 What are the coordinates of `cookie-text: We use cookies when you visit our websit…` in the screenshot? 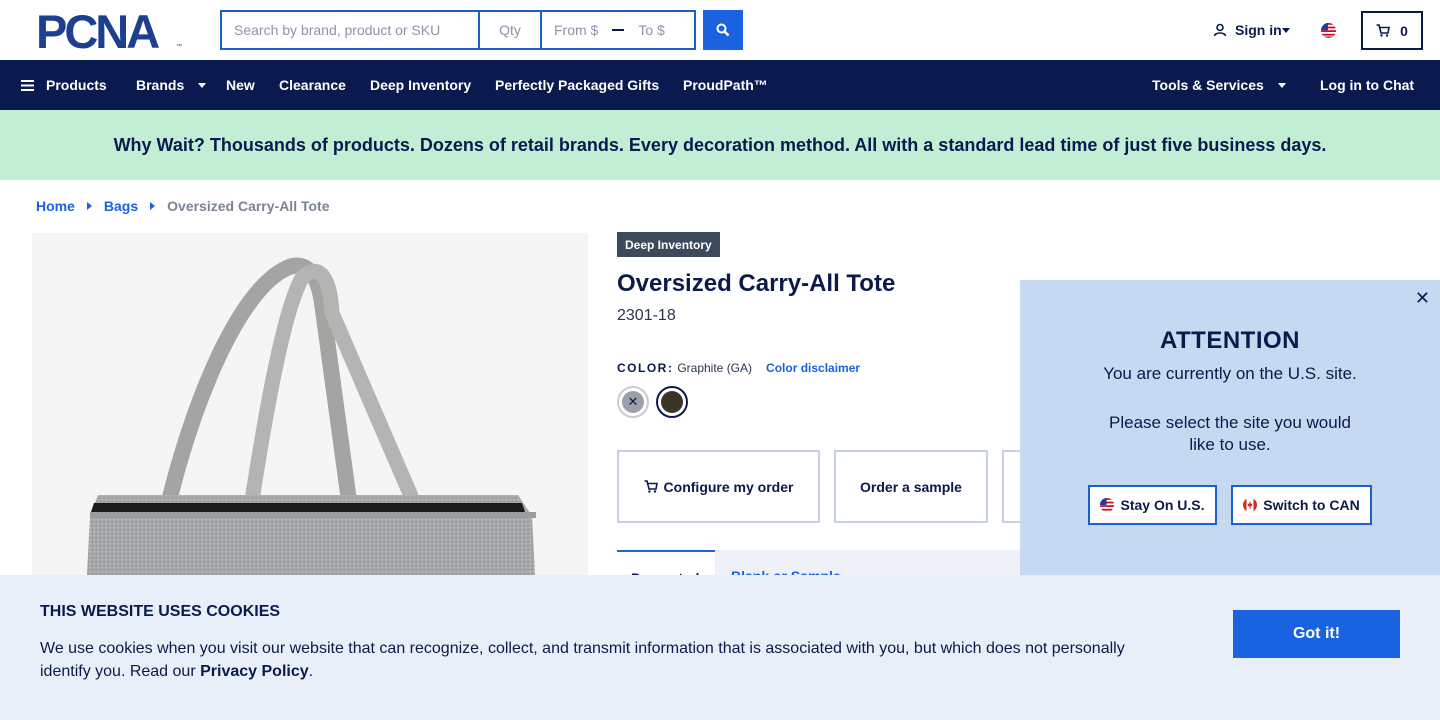 It's located at (582, 660).